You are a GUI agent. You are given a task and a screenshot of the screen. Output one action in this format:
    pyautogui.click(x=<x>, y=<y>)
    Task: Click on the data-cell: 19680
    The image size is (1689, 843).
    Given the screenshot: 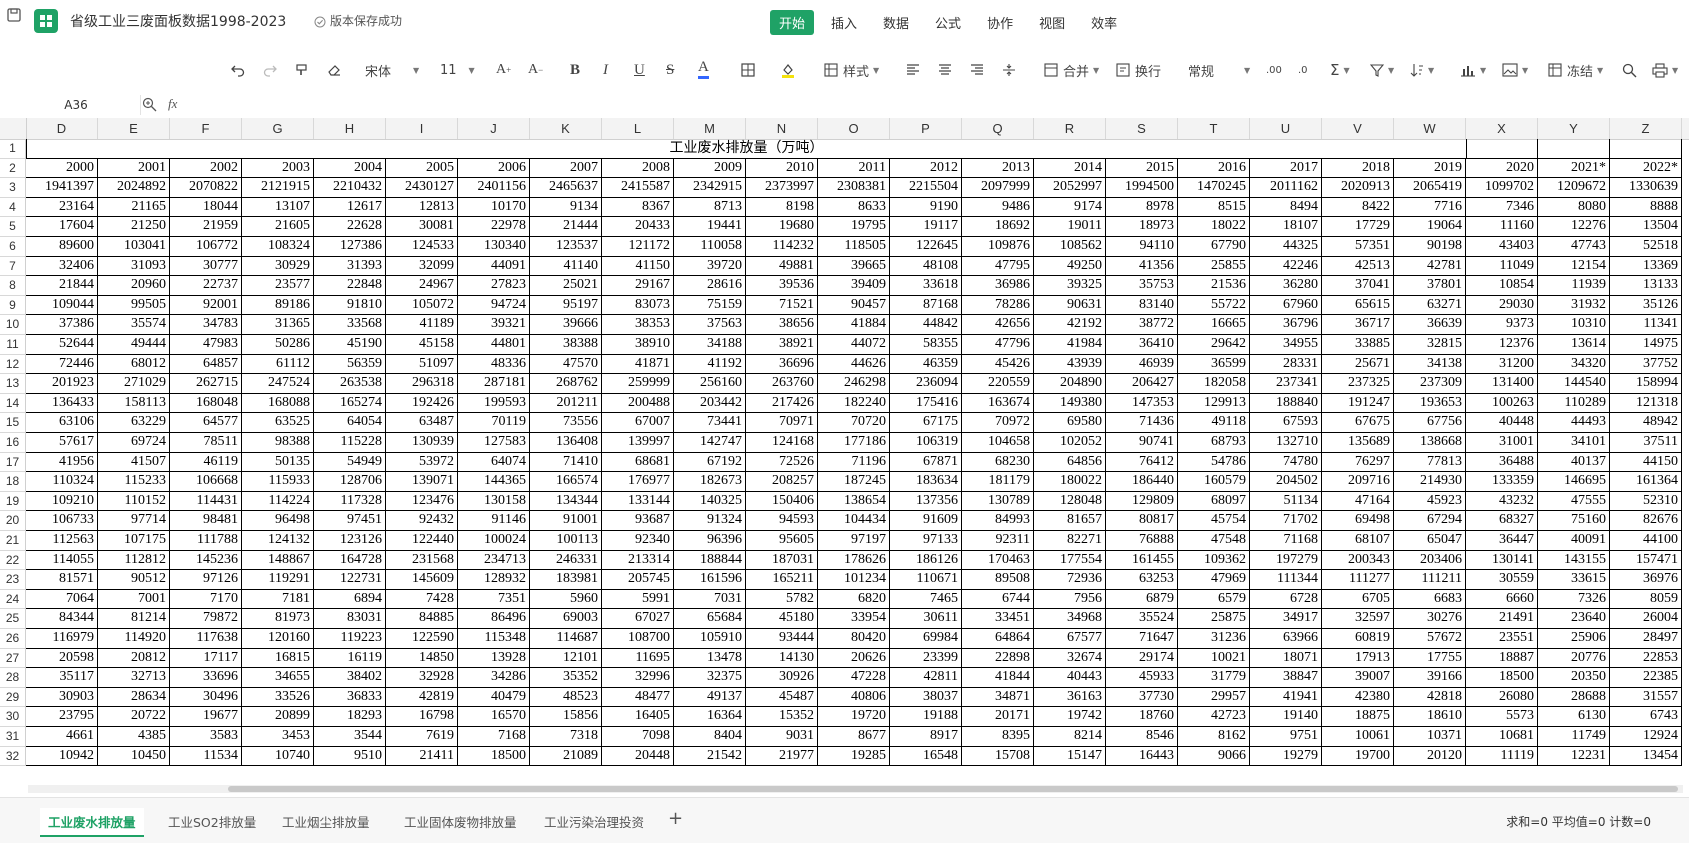 What is the action you would take?
    pyautogui.click(x=782, y=227)
    